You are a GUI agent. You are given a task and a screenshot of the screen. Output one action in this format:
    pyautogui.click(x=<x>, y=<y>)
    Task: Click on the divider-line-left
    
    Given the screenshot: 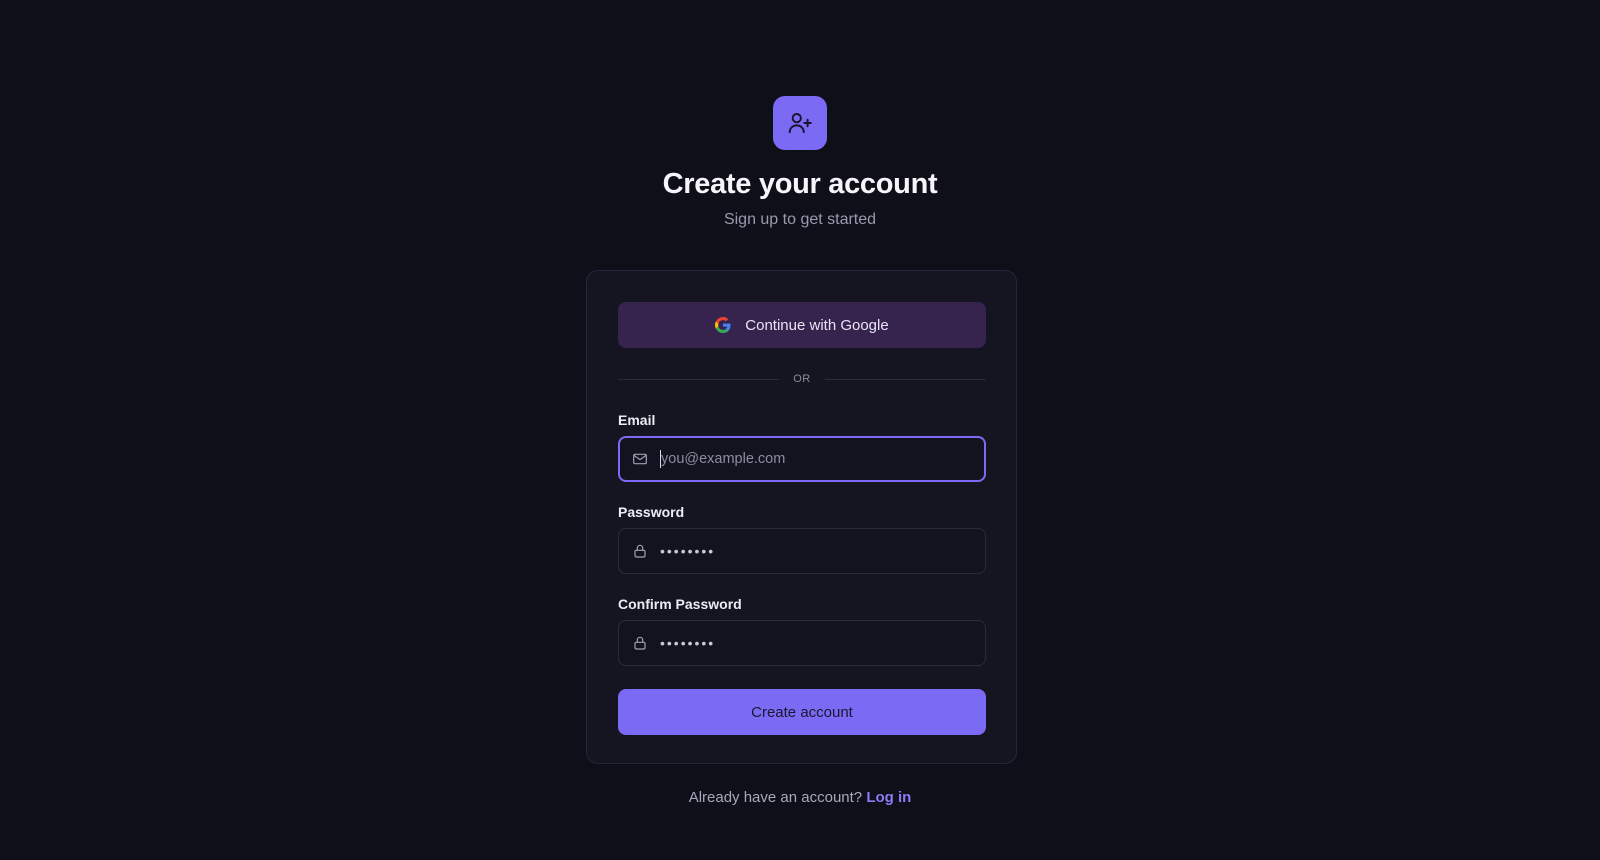 What is the action you would take?
    pyautogui.click(x=699, y=379)
    